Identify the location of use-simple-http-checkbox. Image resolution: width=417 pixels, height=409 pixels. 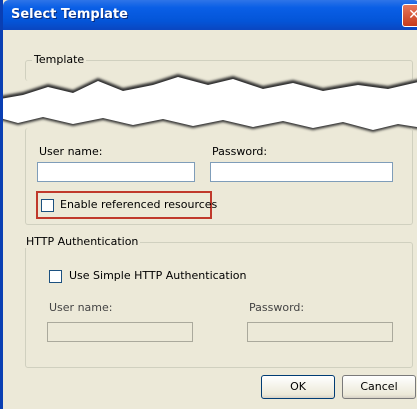
(55, 276).